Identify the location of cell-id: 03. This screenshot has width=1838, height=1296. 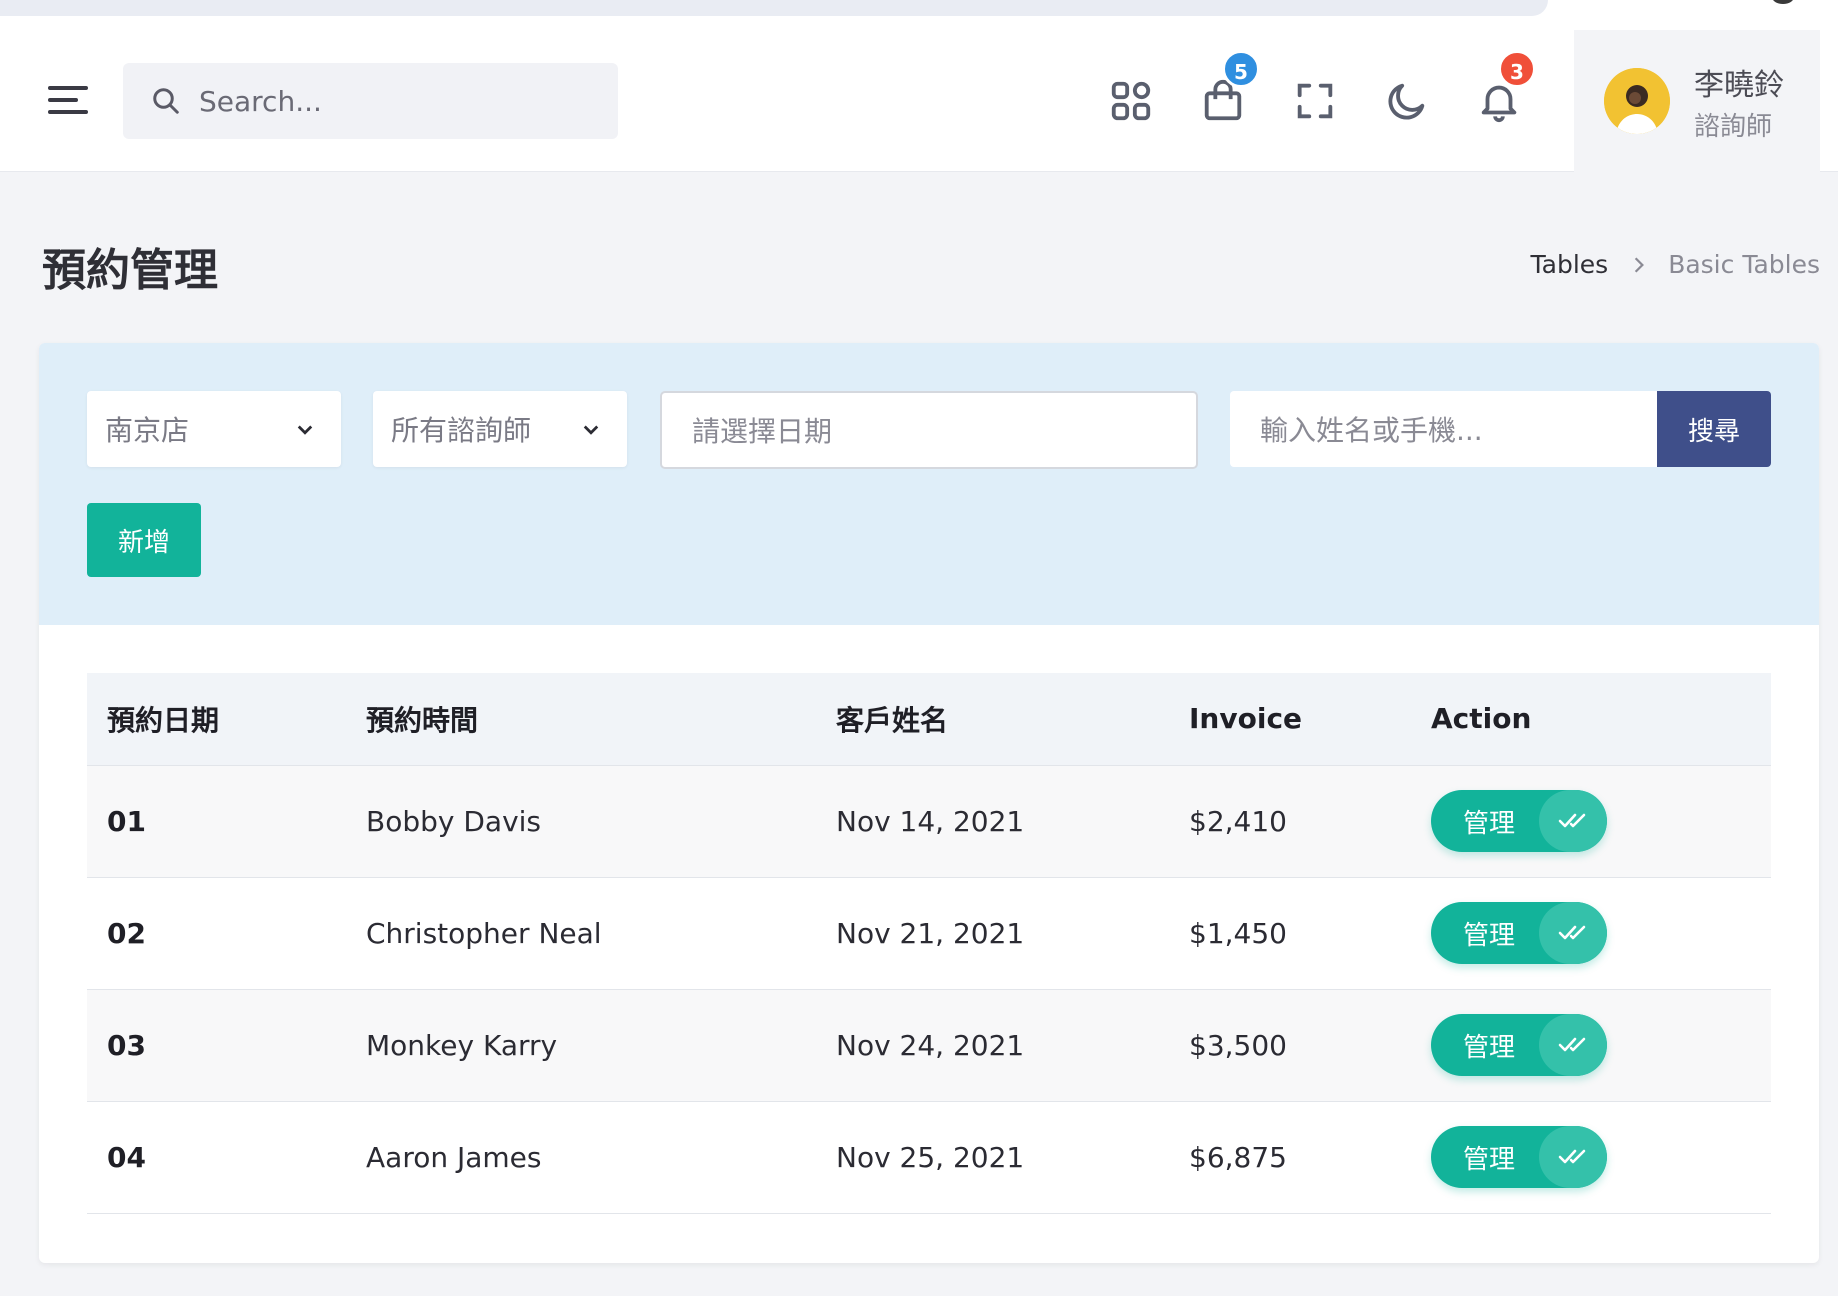
(126, 1045).